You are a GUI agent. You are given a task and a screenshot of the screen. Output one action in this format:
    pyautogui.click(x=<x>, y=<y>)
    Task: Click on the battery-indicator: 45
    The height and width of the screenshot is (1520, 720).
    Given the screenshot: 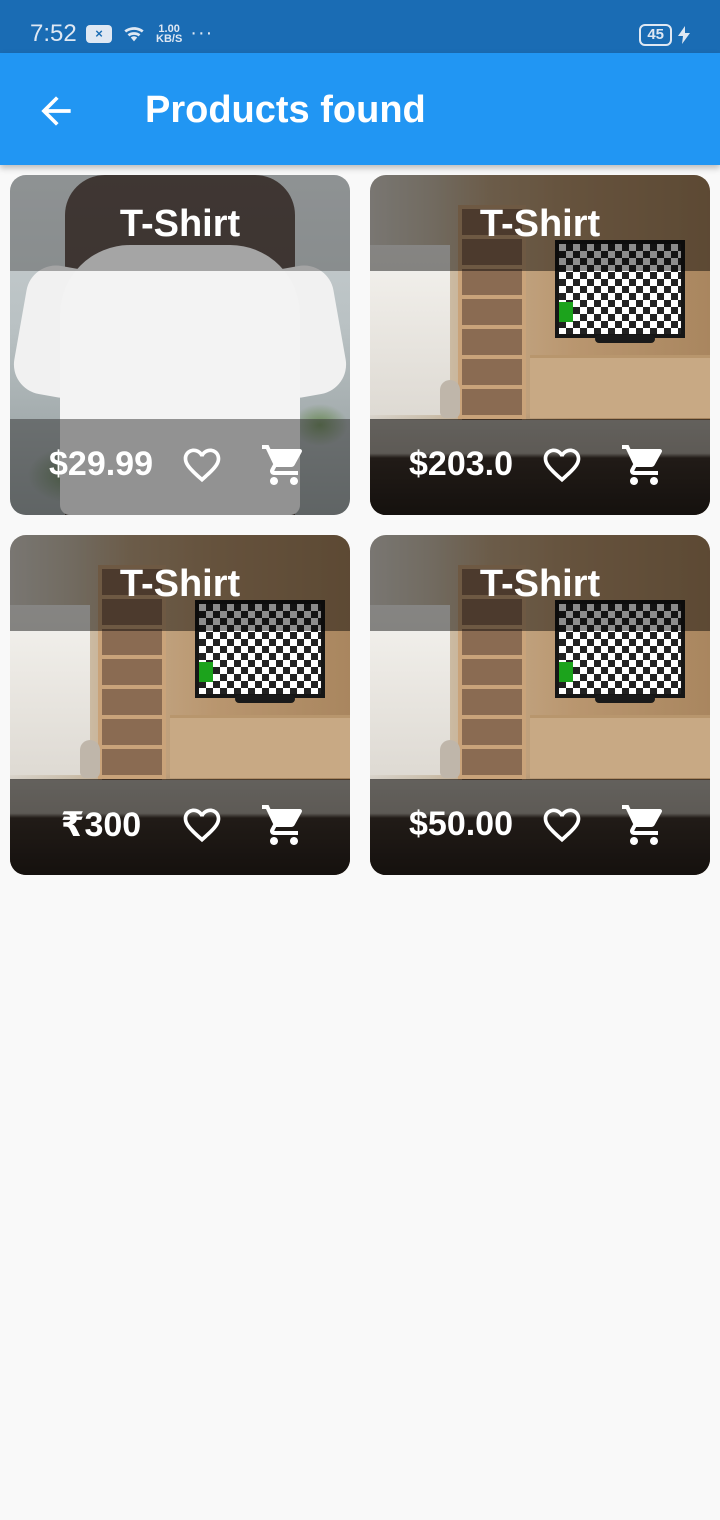 What is the action you would take?
    pyautogui.click(x=664, y=35)
    